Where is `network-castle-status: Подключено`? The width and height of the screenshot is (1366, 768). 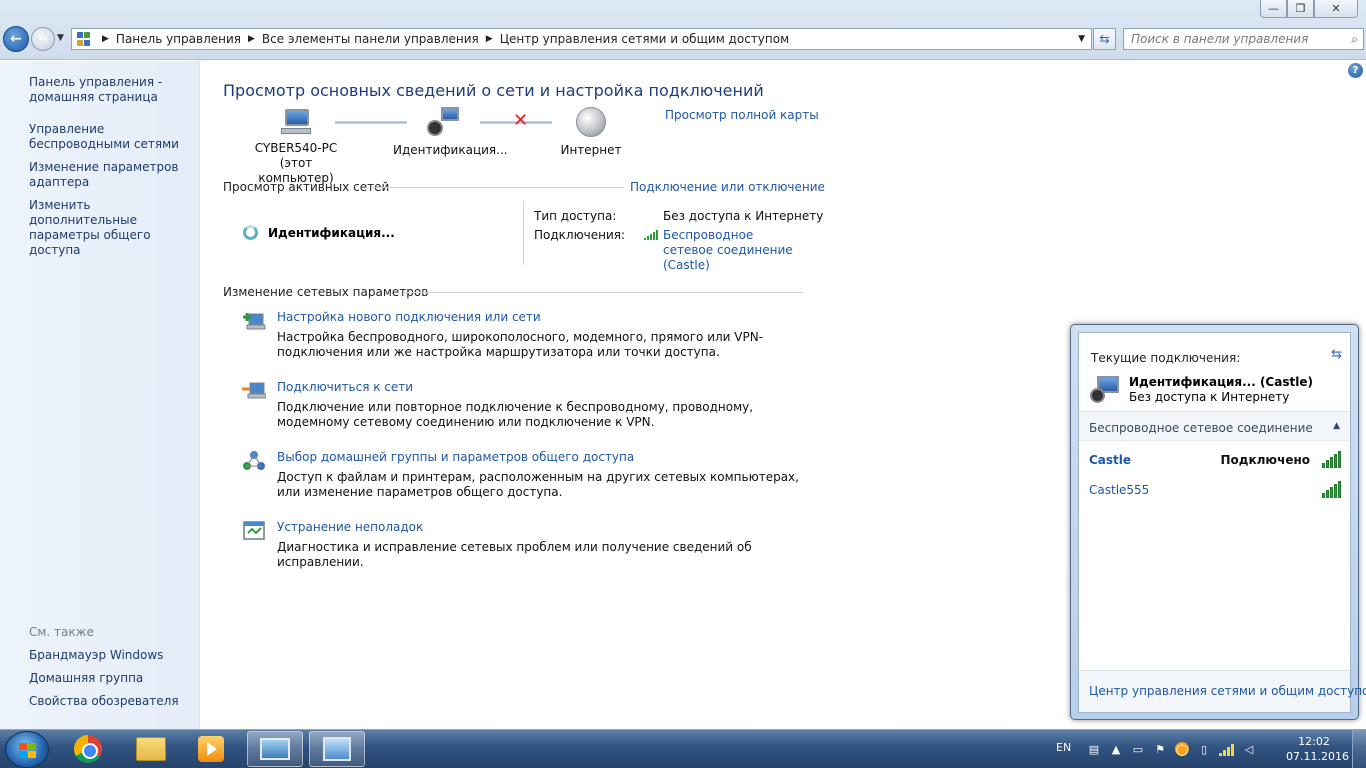 network-castle-status: Подключено is located at coordinates (1265, 460).